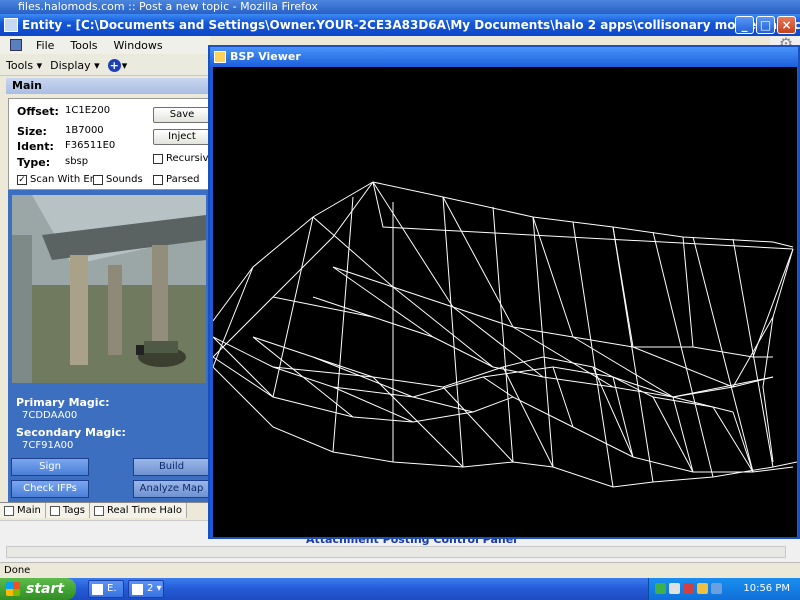 This screenshot has width=800, height=600. What do you see at coordinates (45, 589) in the screenshot?
I see `start-label: start` at bounding box center [45, 589].